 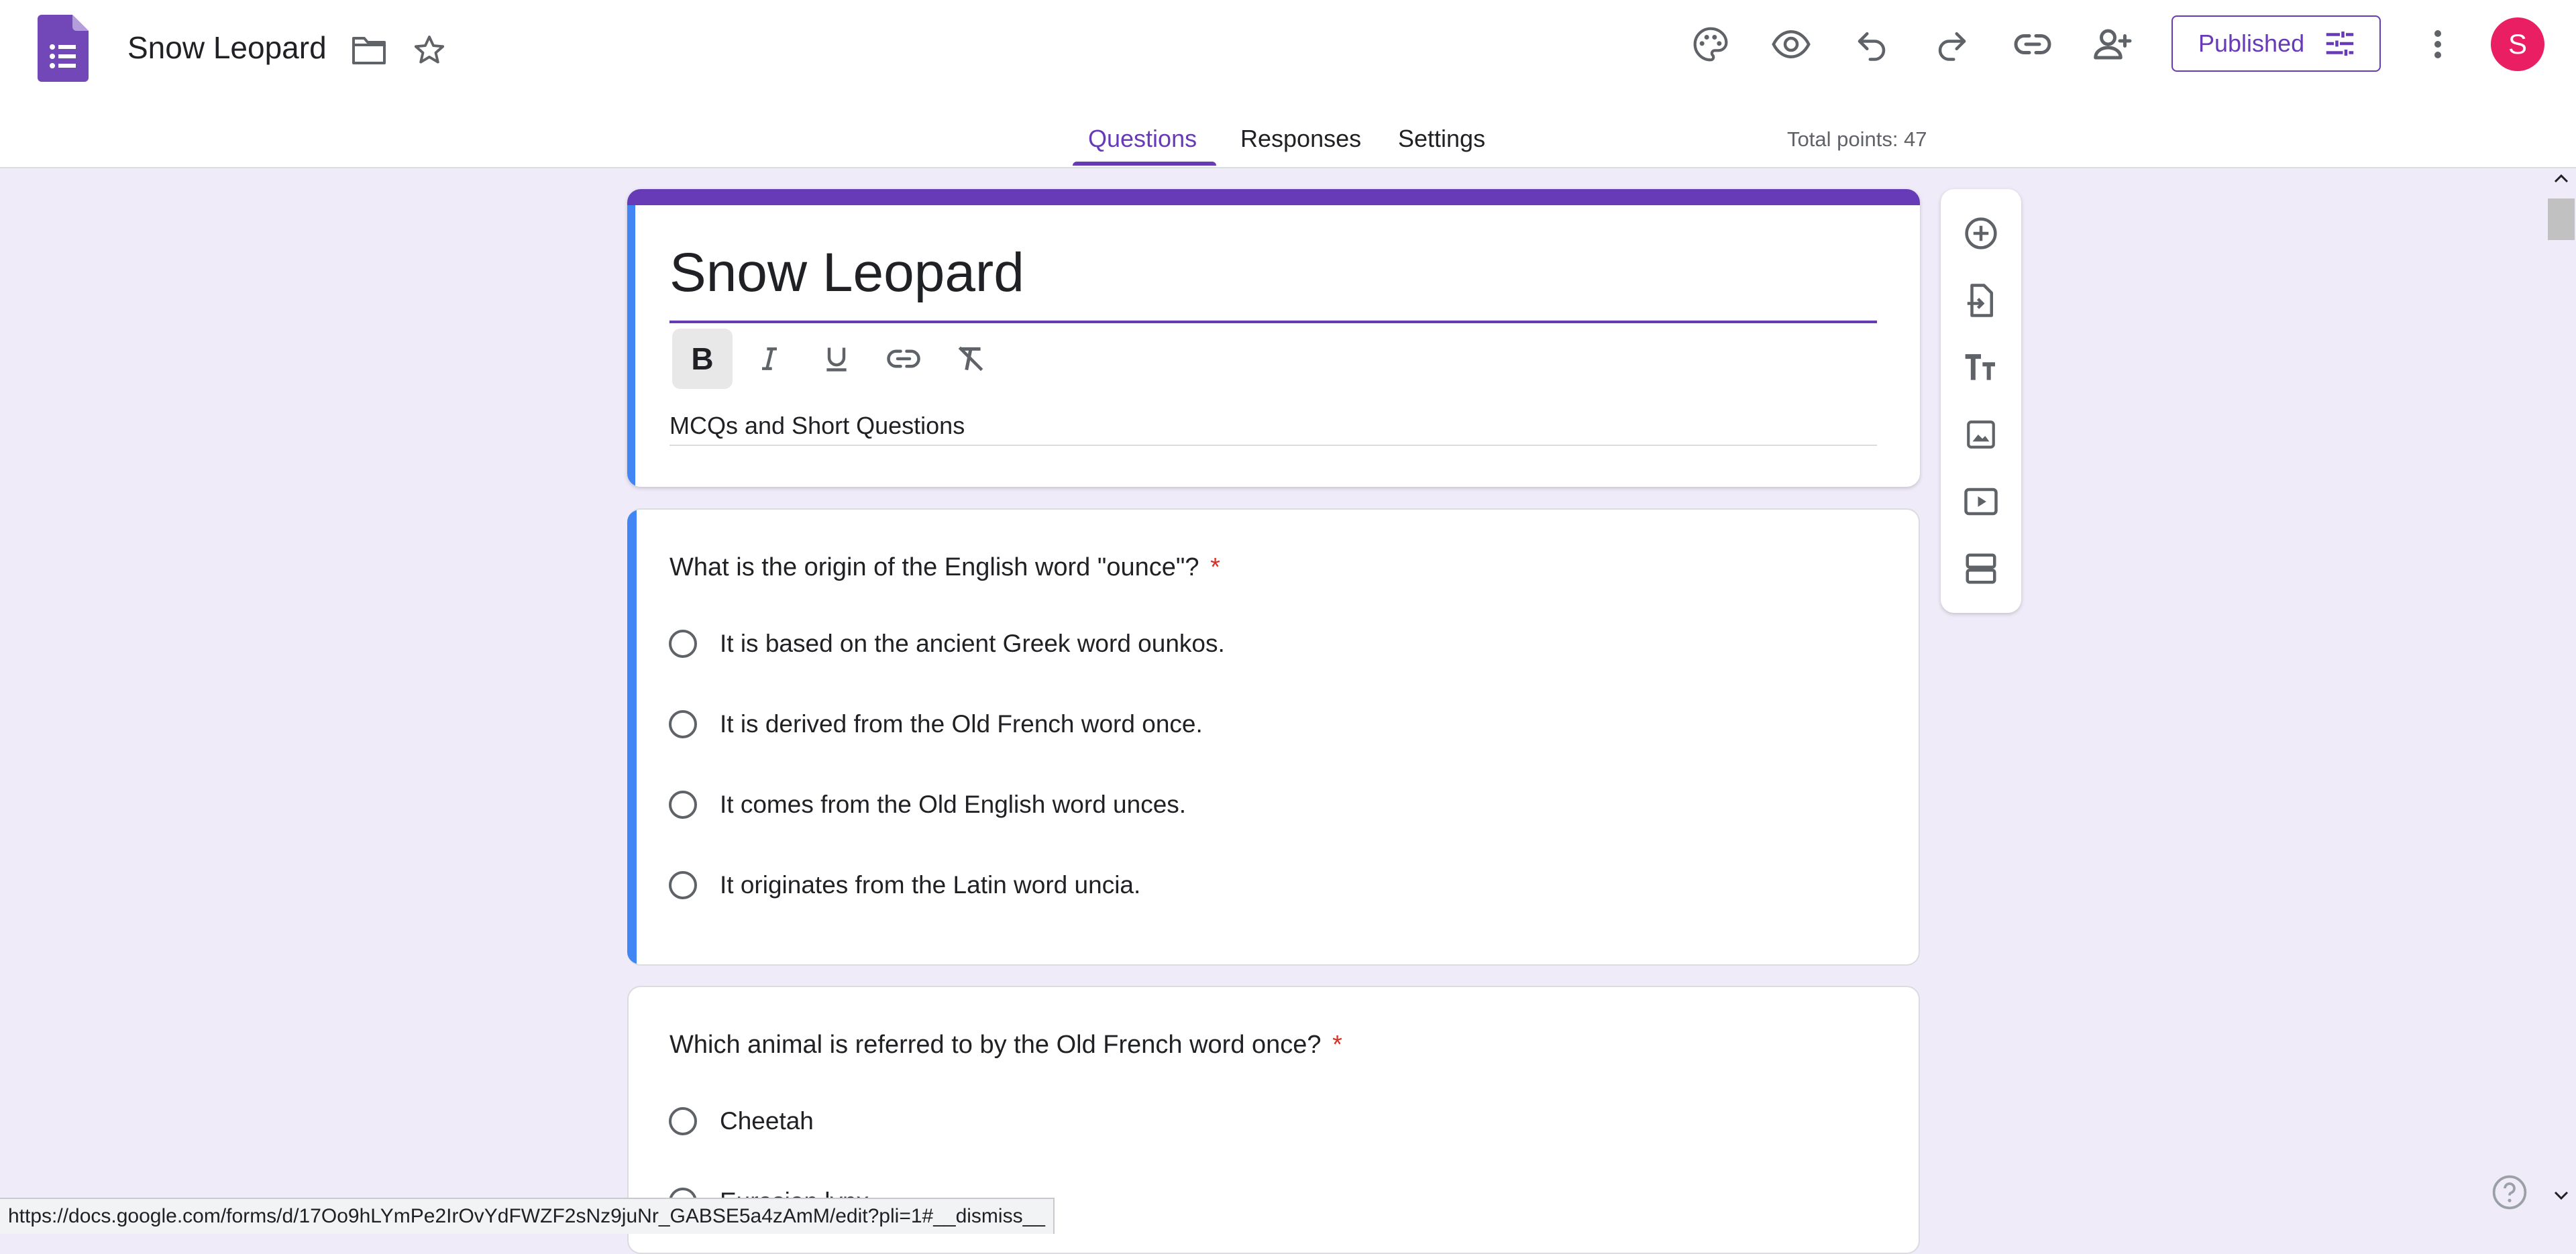 I want to click on add-image-icon, so click(x=1981, y=434).